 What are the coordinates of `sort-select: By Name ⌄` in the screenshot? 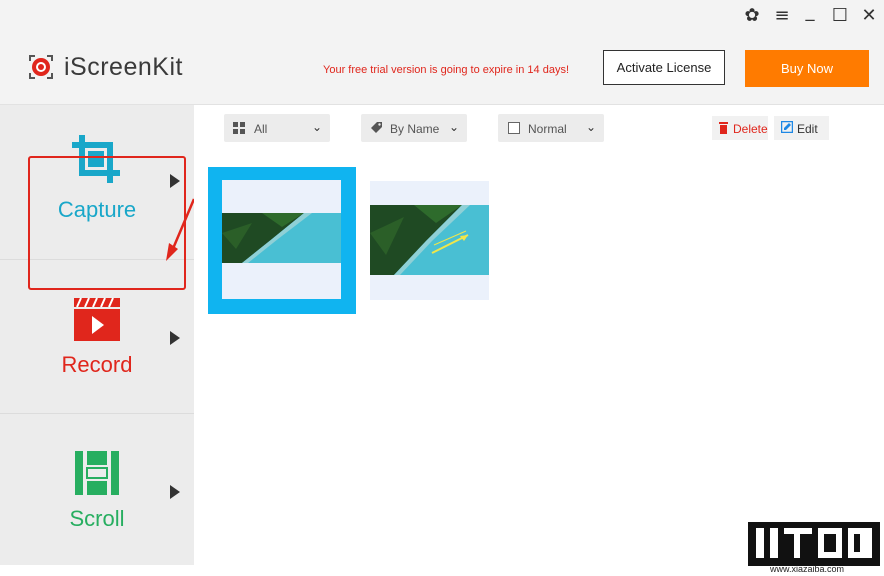 It's located at (414, 128).